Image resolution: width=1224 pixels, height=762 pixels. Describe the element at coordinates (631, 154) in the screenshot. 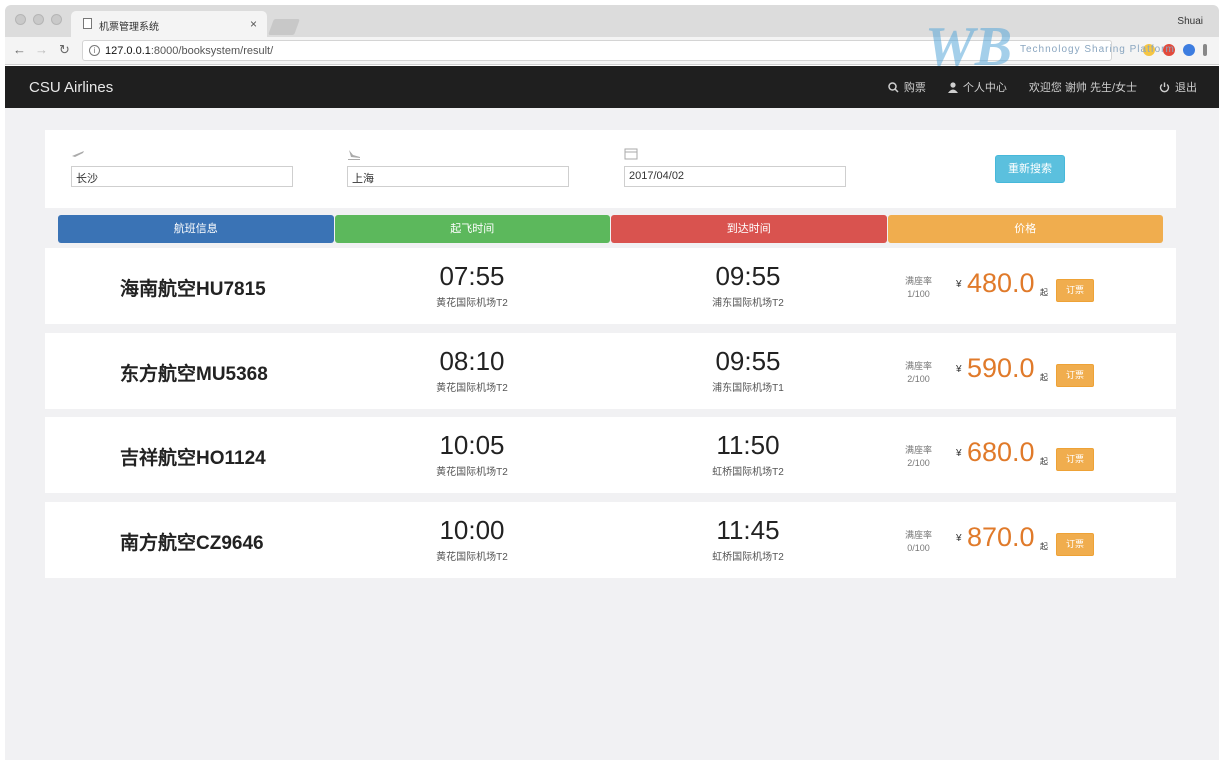

I see `calendar-icon` at that location.